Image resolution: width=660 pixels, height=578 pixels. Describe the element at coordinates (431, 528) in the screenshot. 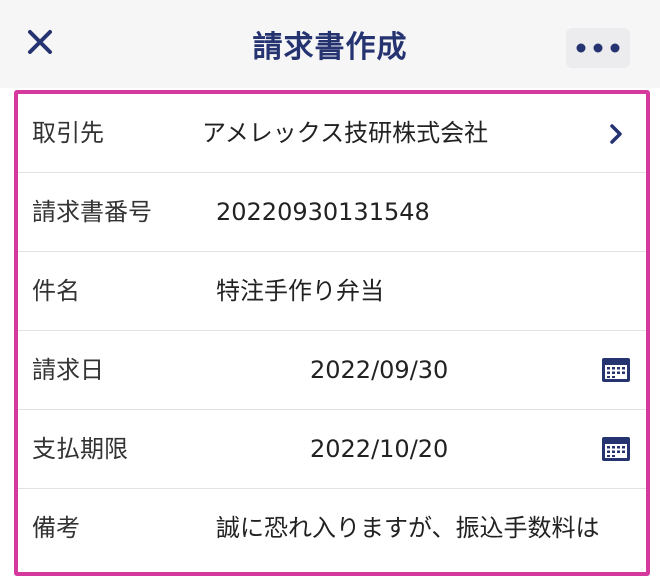

I see `memo-value: 誠に恐れ入りますが、振込手数料は` at that location.